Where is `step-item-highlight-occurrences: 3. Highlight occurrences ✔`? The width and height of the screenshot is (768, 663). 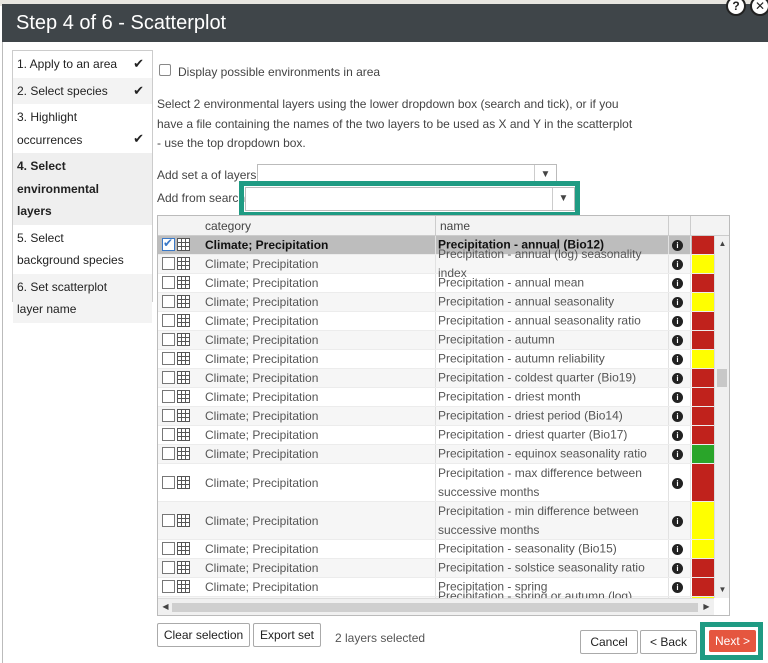
step-item-highlight-occurrences: 3. Highlight occurrences ✔ is located at coordinates (82, 128).